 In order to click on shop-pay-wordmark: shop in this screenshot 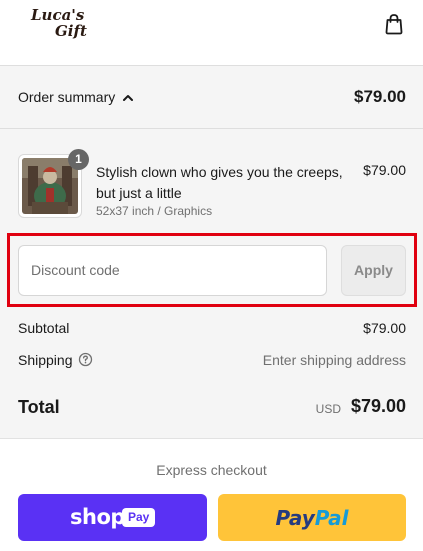, I will do `click(97, 517)`.